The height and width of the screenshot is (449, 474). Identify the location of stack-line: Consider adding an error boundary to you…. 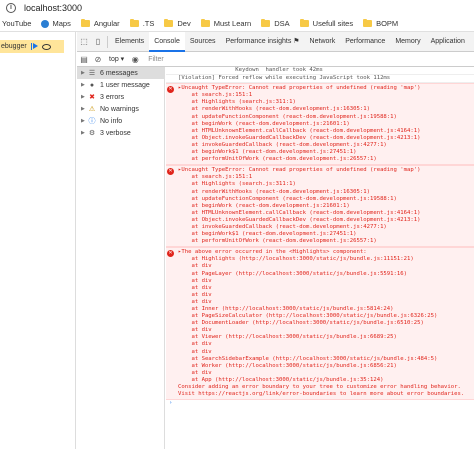
(320, 387).